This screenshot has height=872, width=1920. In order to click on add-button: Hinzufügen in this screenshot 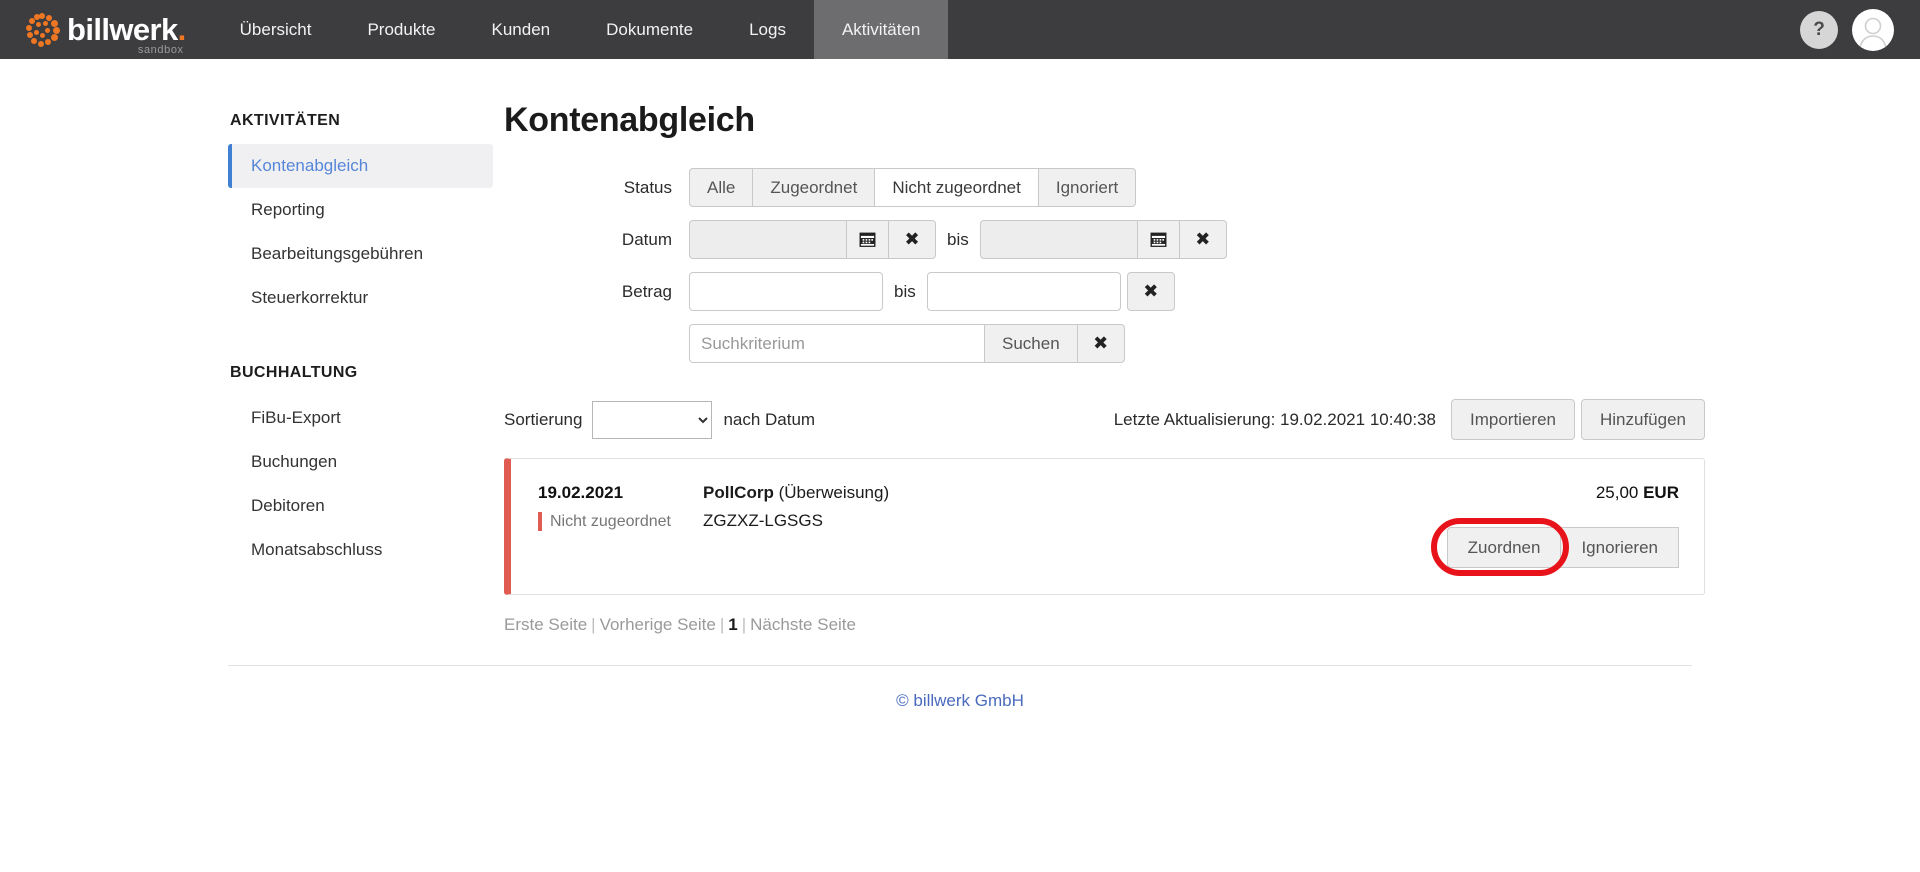, I will do `click(1642, 419)`.